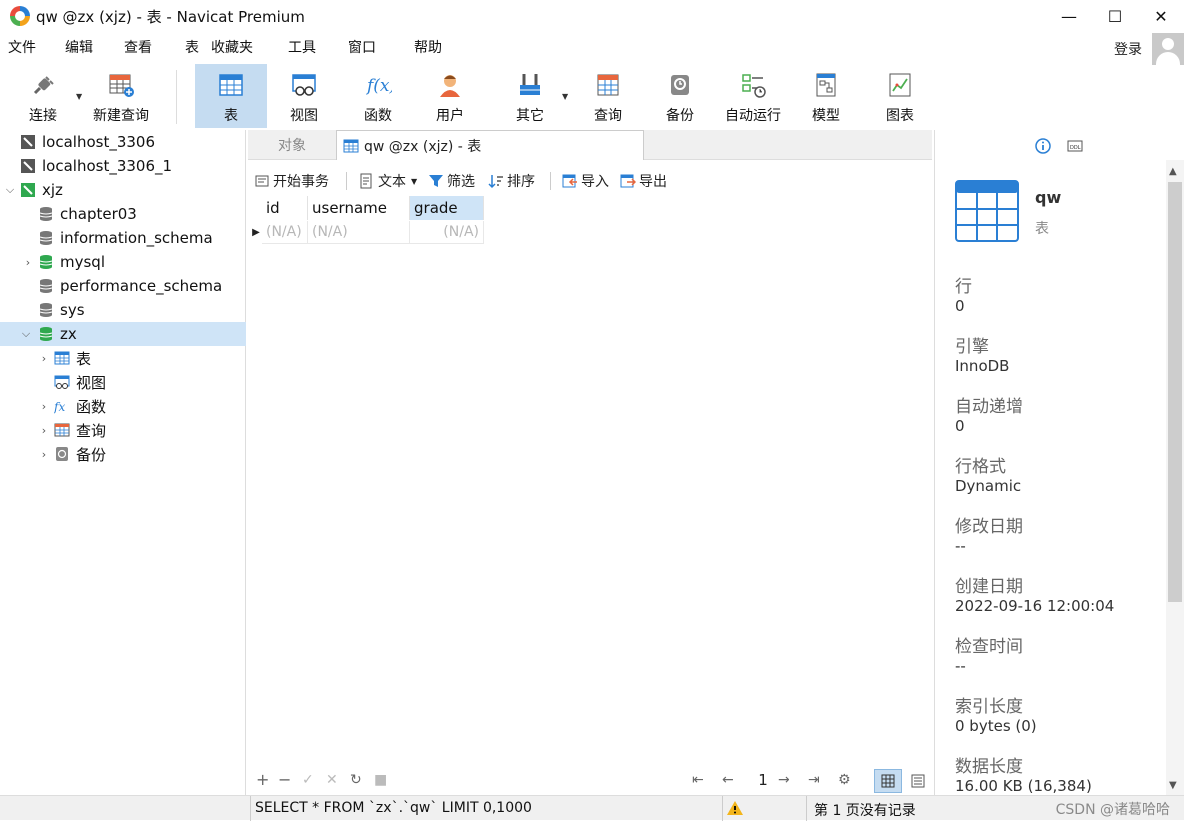 The image size is (1184, 825). I want to click on menu-table: 表, so click(192, 47).